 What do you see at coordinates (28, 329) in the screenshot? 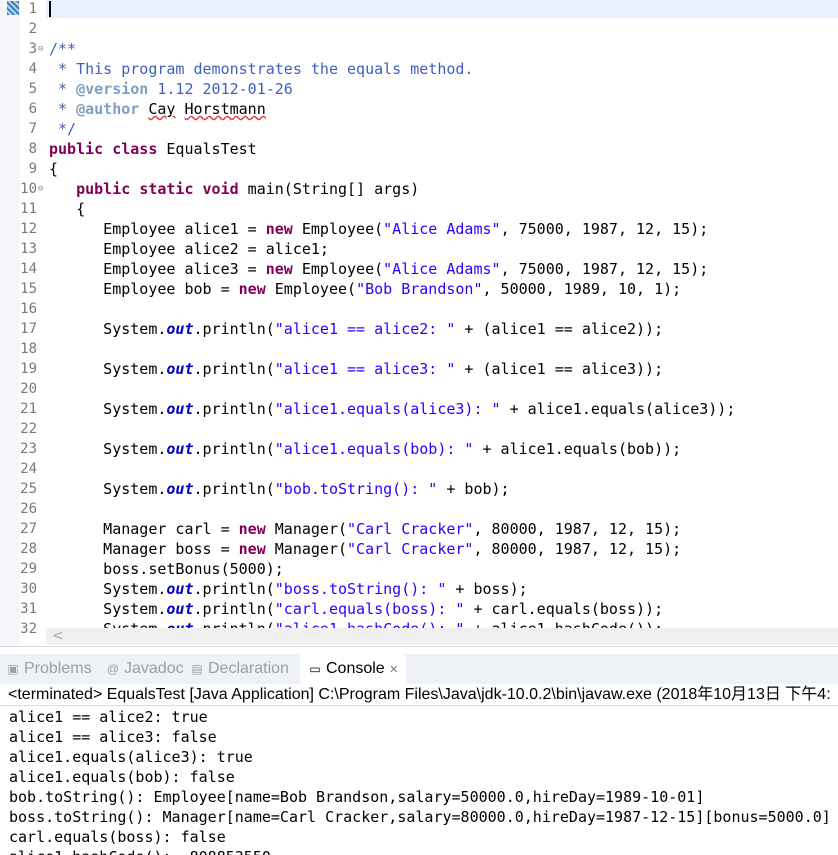
I see `line-number: 17` at bounding box center [28, 329].